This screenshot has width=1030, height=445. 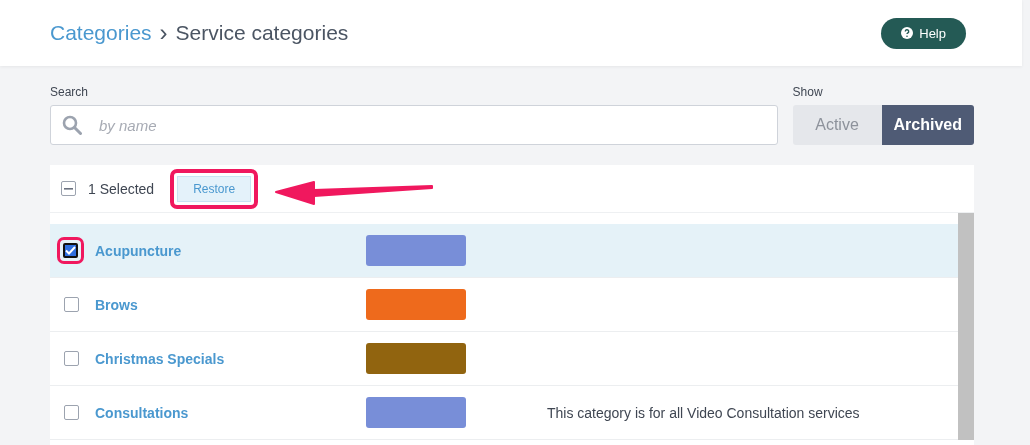 I want to click on help-icon, so click(x=907, y=33).